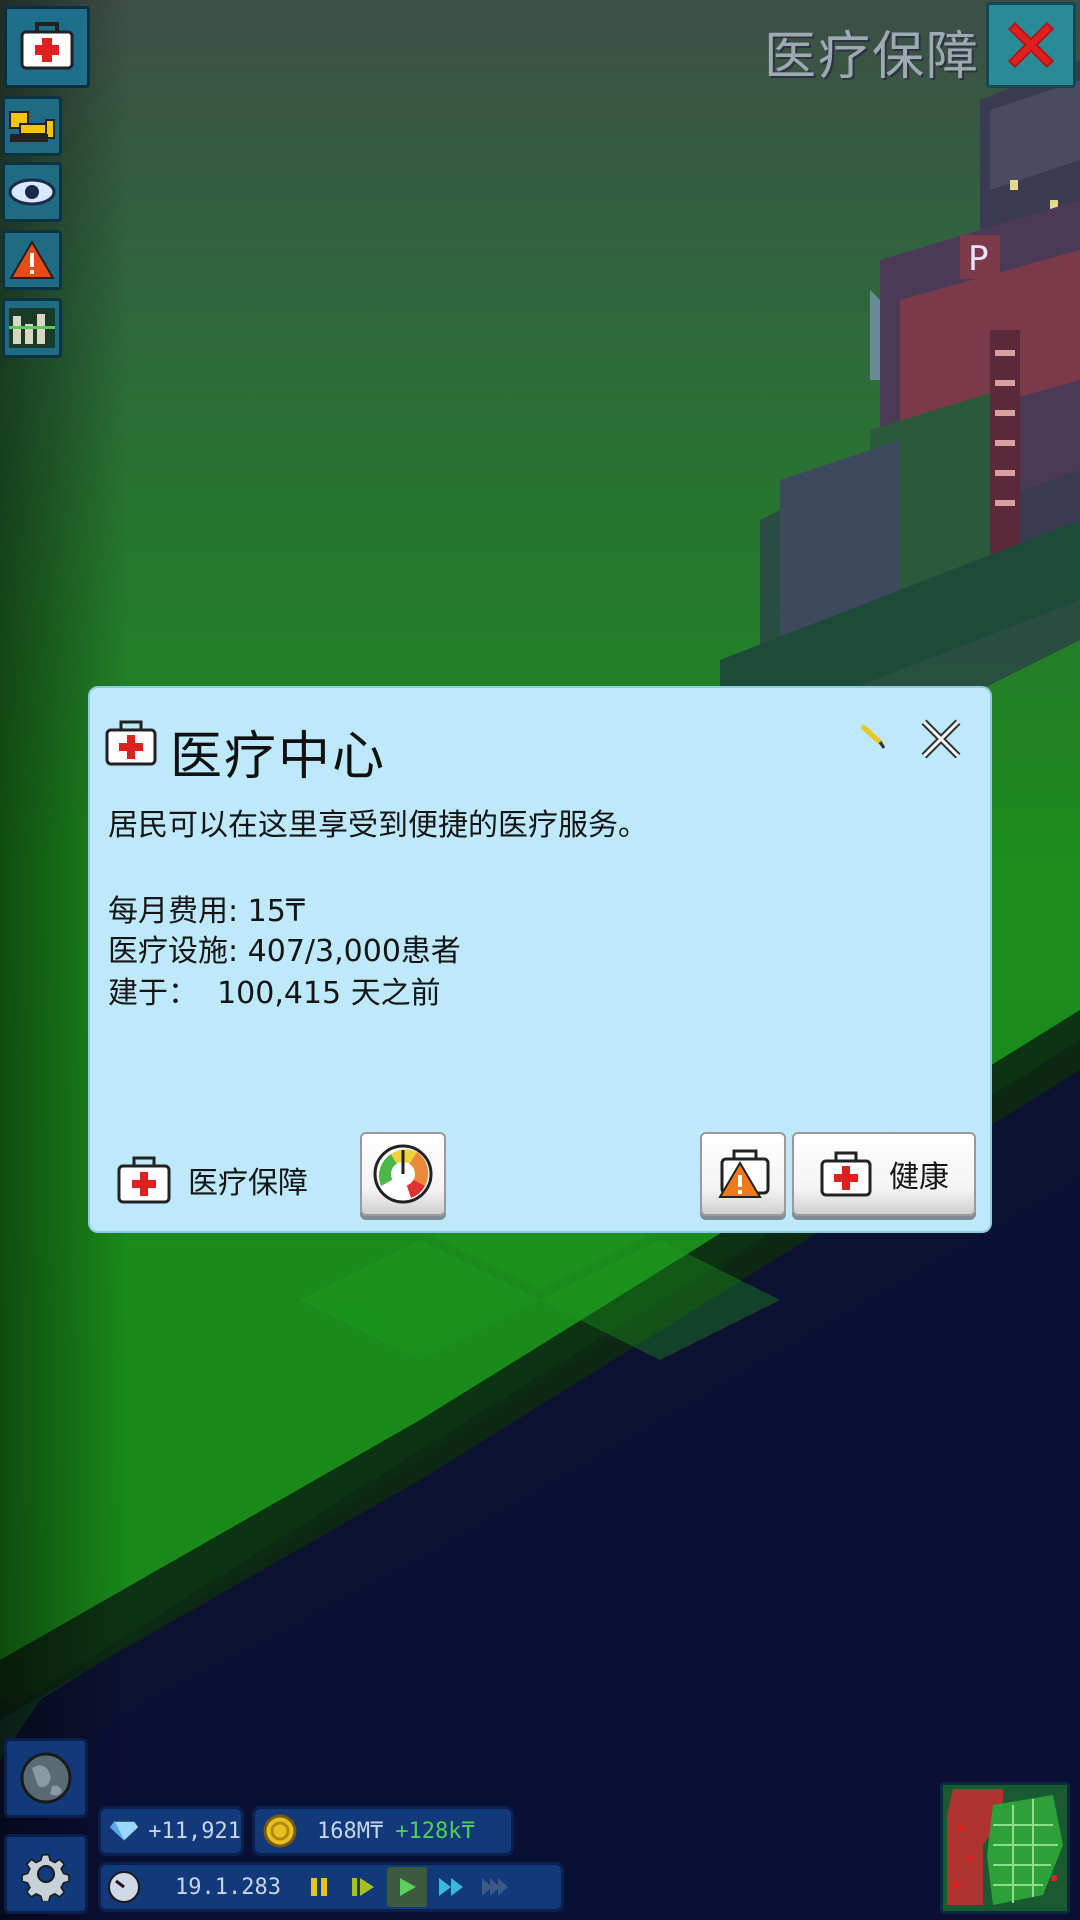 The width and height of the screenshot is (1080, 1920). I want to click on game-date: 19.1.283, so click(228, 1887).